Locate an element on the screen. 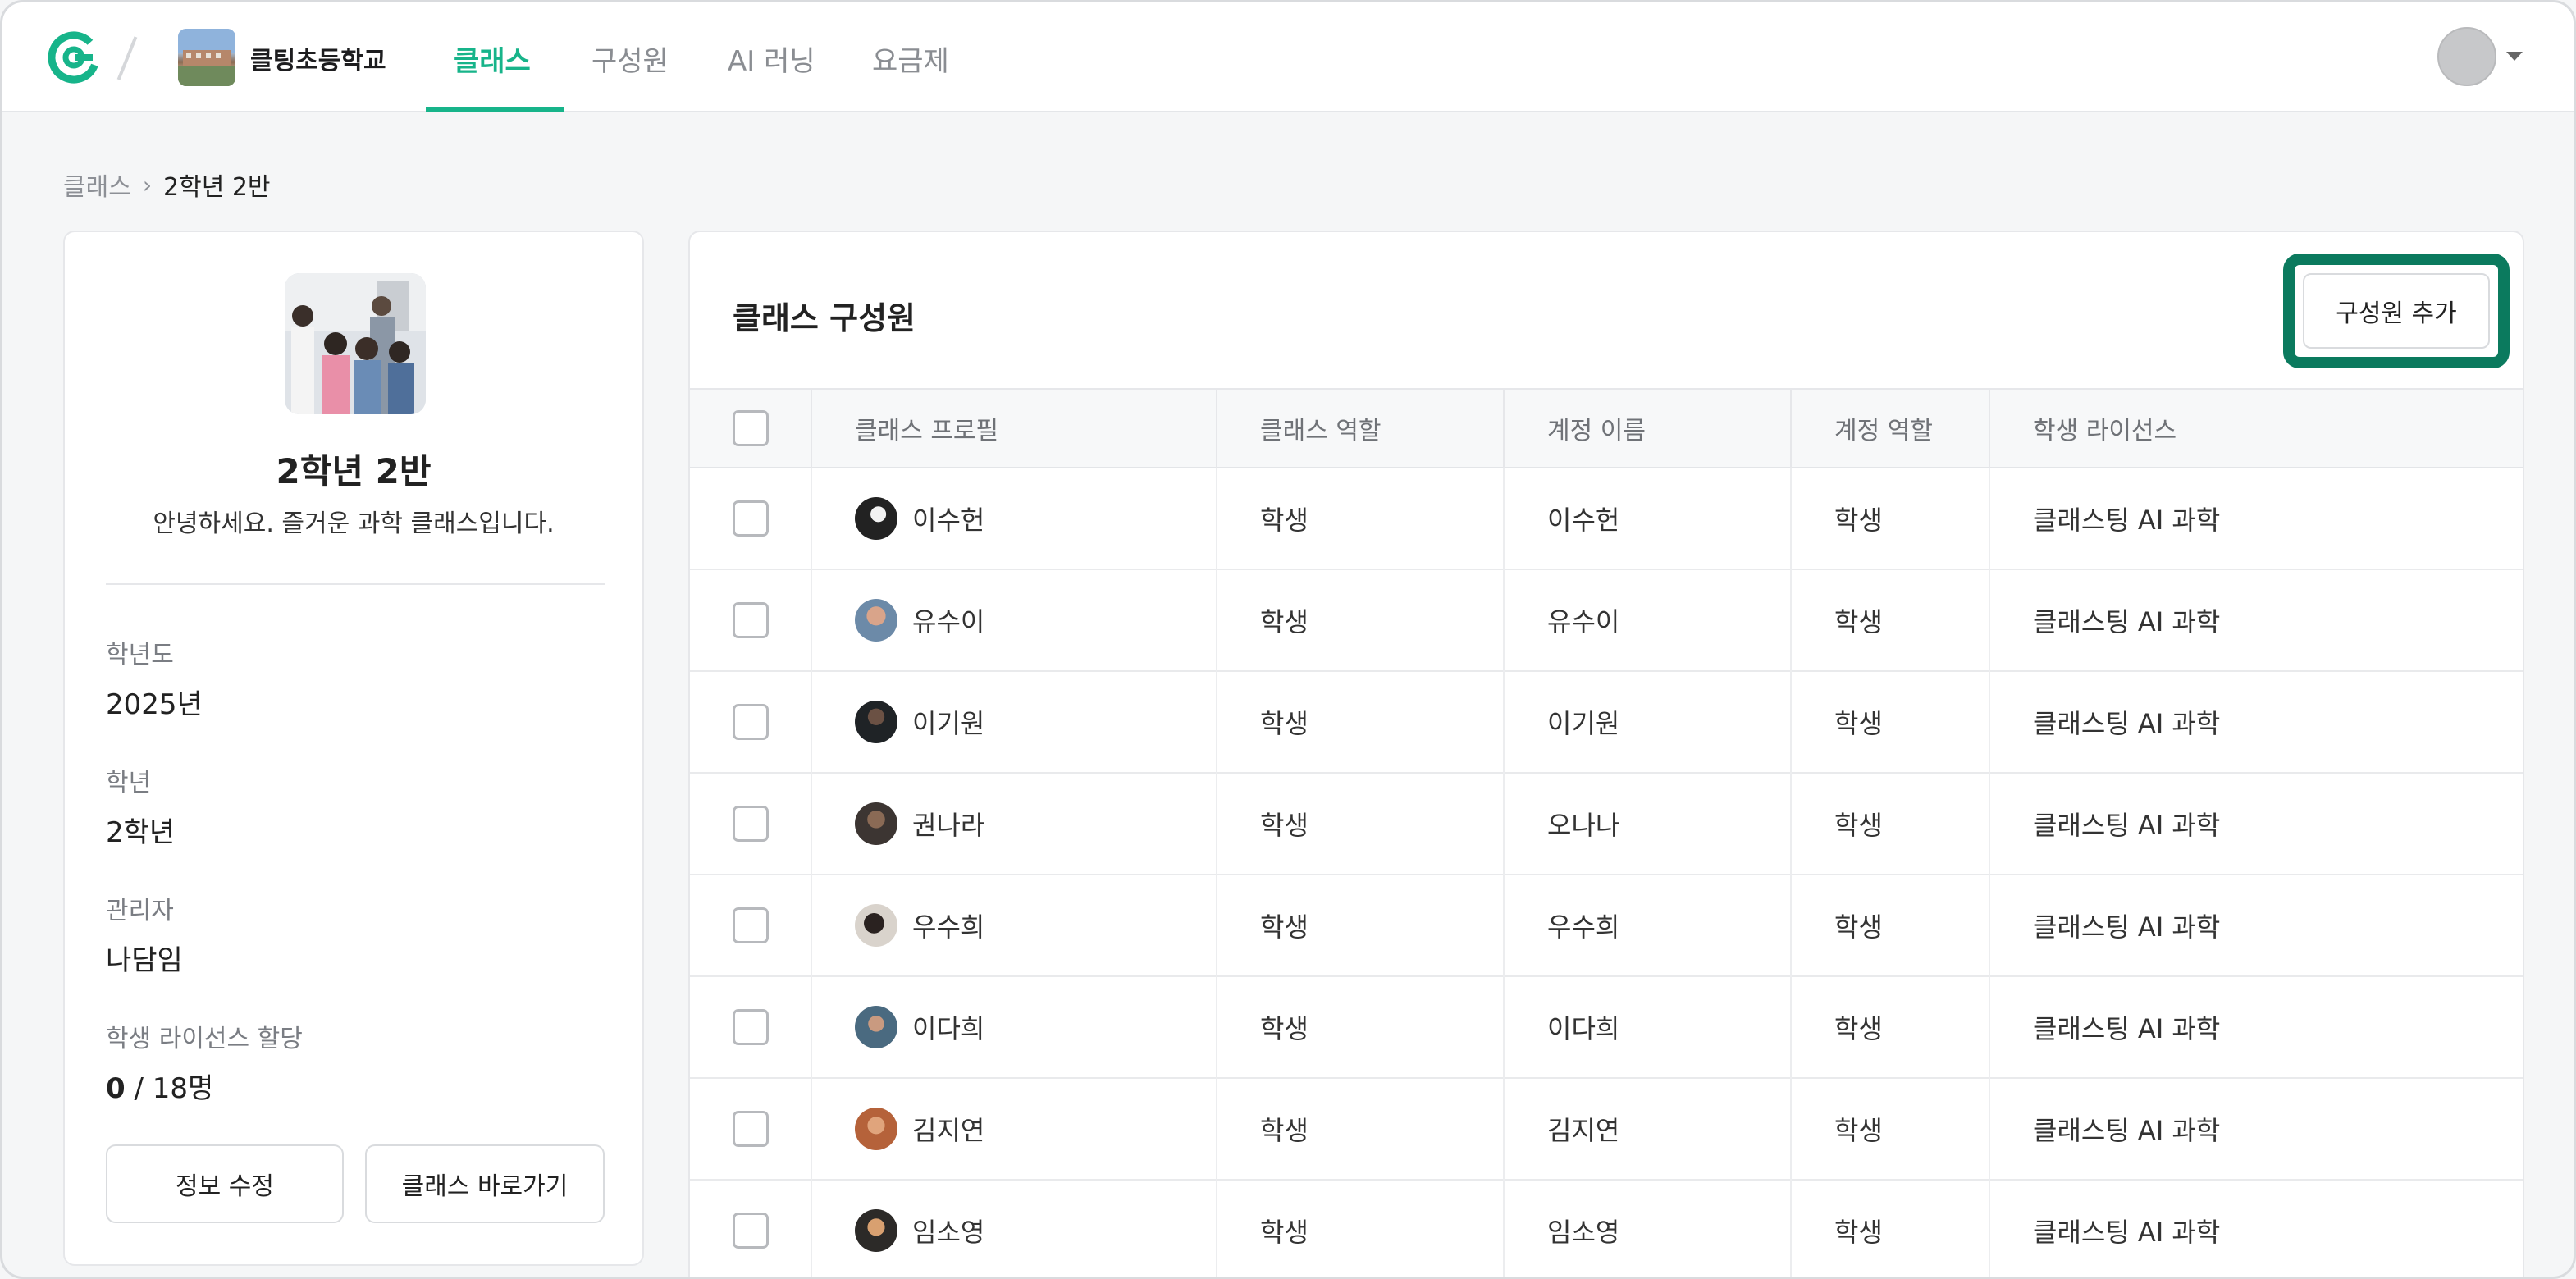 The width and height of the screenshot is (2576, 1279). add-member-highlight: 구성원 추가 is located at coordinates (2396, 311).